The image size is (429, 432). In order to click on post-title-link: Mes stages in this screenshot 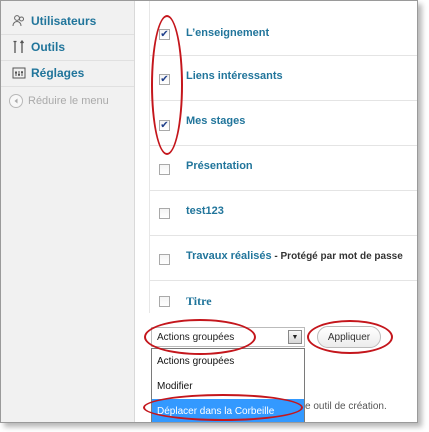, I will do `click(215, 121)`.